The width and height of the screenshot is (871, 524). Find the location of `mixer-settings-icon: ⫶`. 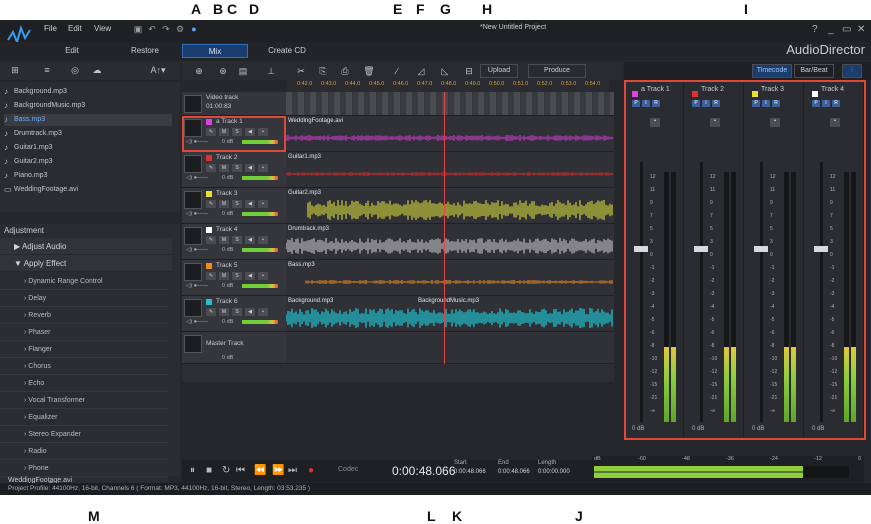

mixer-settings-icon: ⫶ is located at coordinates (852, 71).